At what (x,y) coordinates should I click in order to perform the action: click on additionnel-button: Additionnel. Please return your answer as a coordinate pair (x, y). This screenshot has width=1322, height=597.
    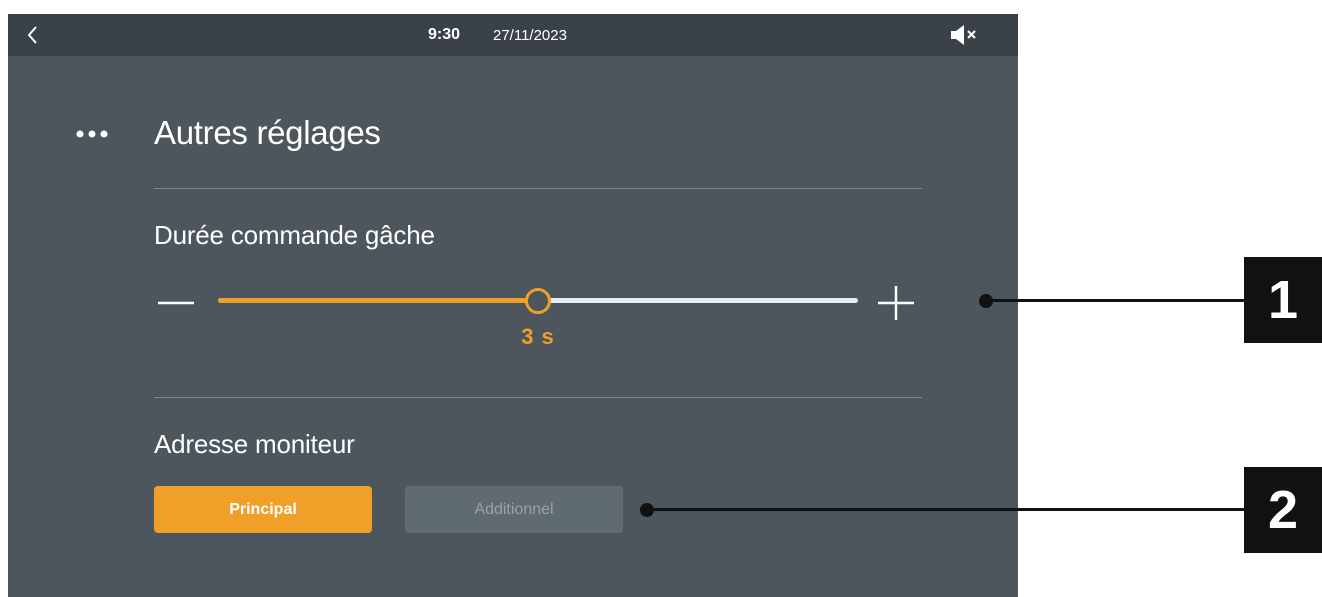
    Looking at the image, I should click on (514, 509).